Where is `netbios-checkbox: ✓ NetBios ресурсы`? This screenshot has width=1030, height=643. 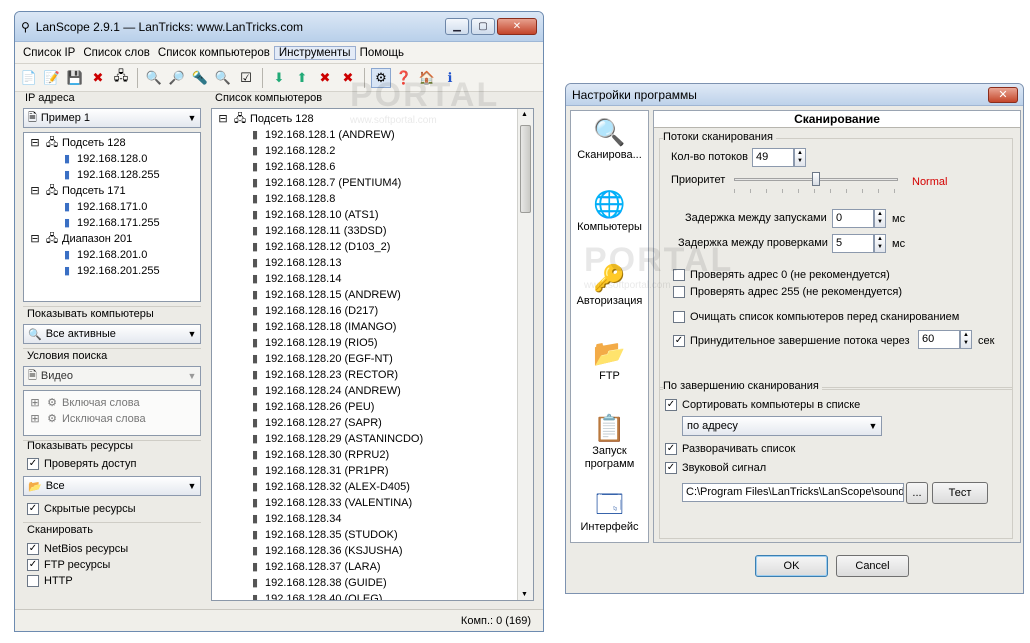 netbios-checkbox: ✓ NetBios ресурсы is located at coordinates (77, 549).